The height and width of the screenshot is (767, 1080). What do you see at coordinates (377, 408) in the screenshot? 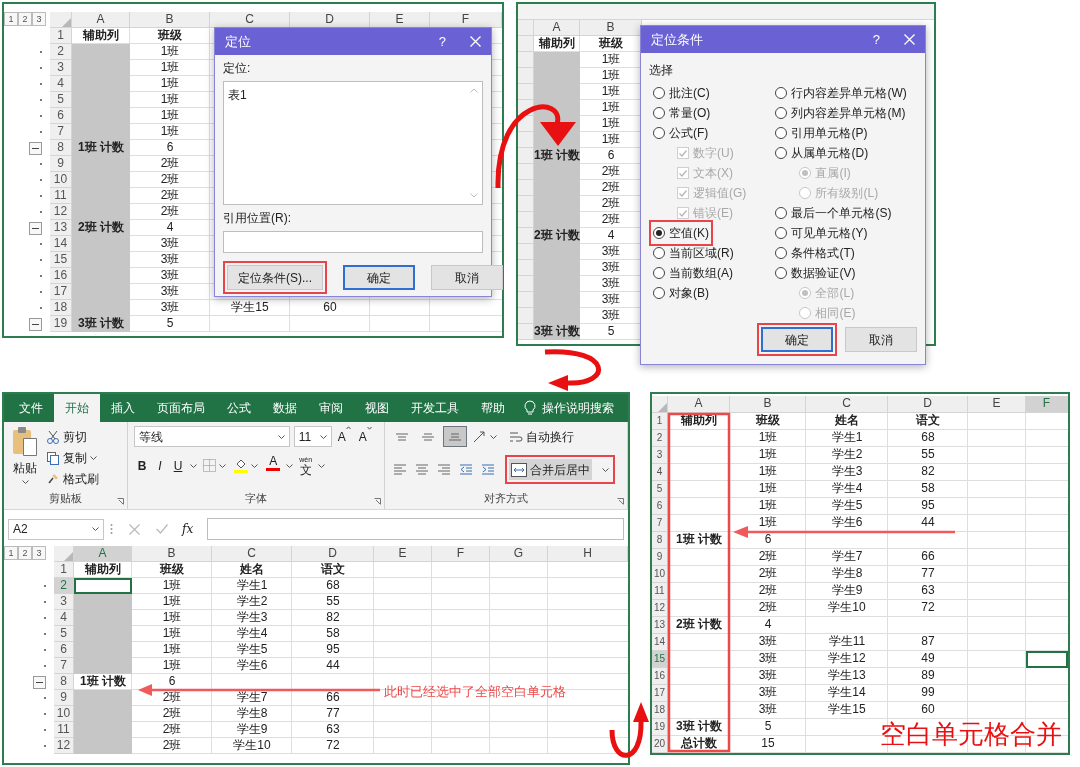
I see `ribbon-tab: 视图` at bounding box center [377, 408].